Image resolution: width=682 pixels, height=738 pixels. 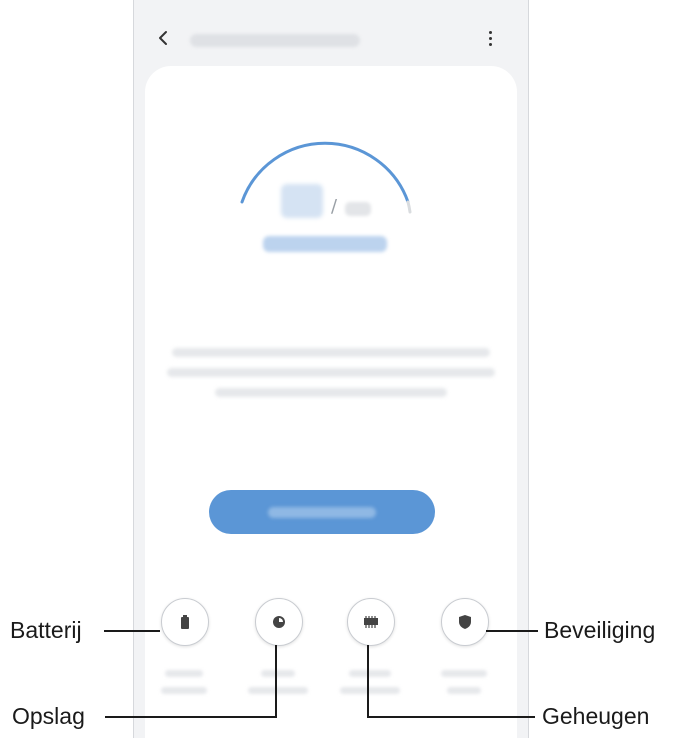 What do you see at coordinates (490, 38) in the screenshot?
I see `more-options-button` at bounding box center [490, 38].